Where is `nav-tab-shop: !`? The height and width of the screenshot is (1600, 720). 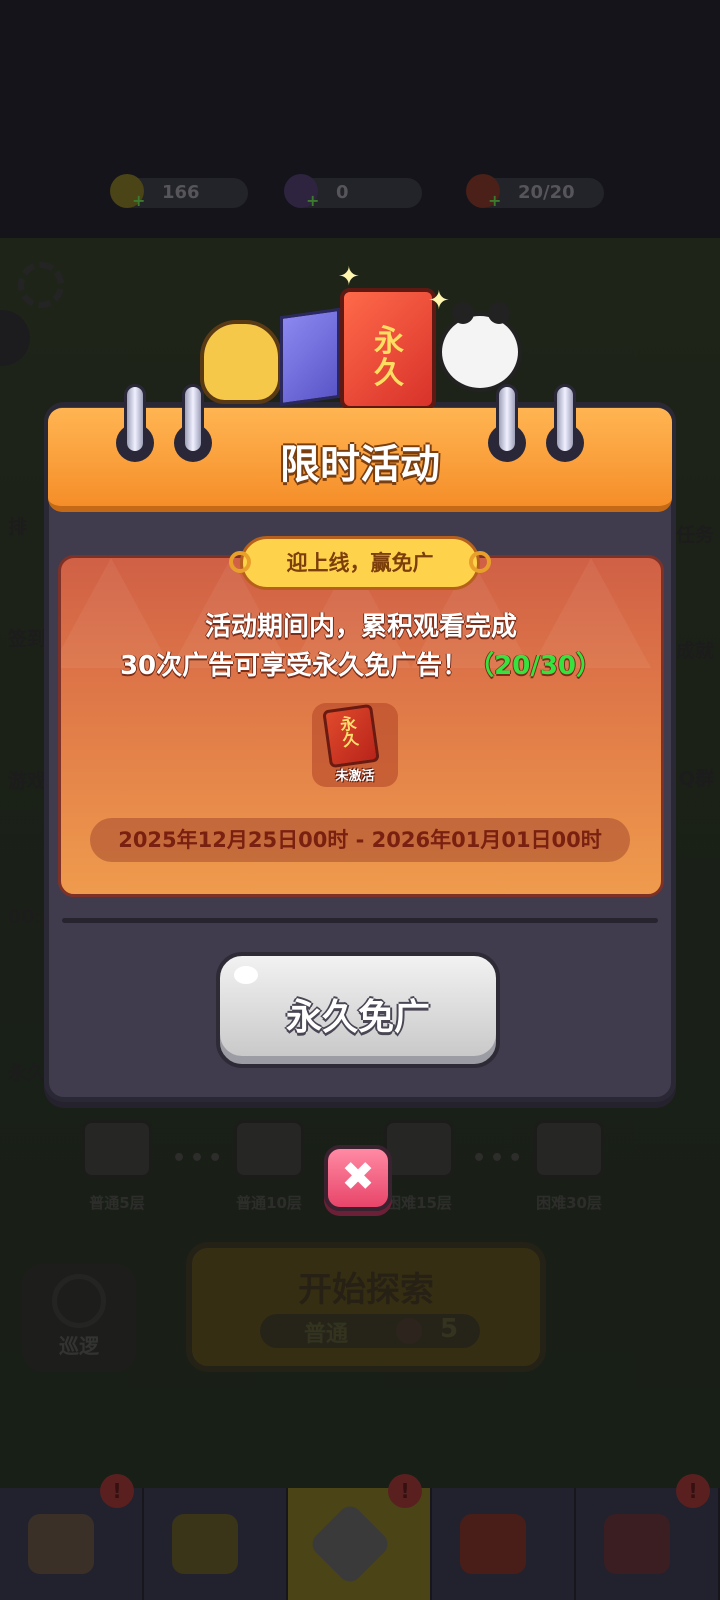 nav-tab-shop: ! is located at coordinates (72, 1537).